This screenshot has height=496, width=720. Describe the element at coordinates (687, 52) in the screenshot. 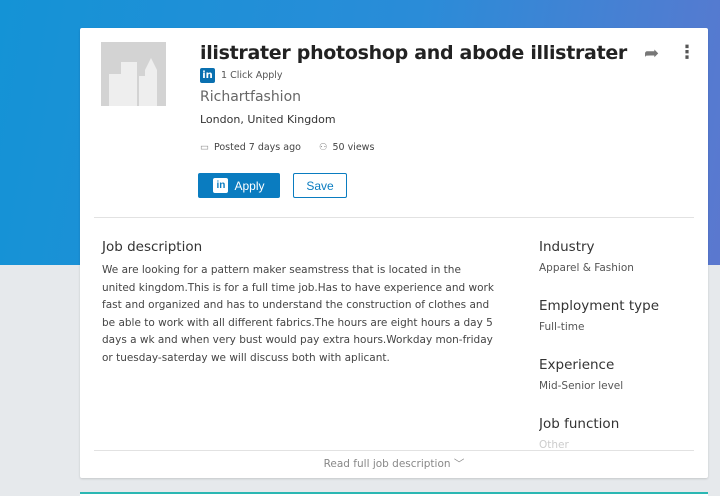

I see `more-options-icon: ⋮` at that location.